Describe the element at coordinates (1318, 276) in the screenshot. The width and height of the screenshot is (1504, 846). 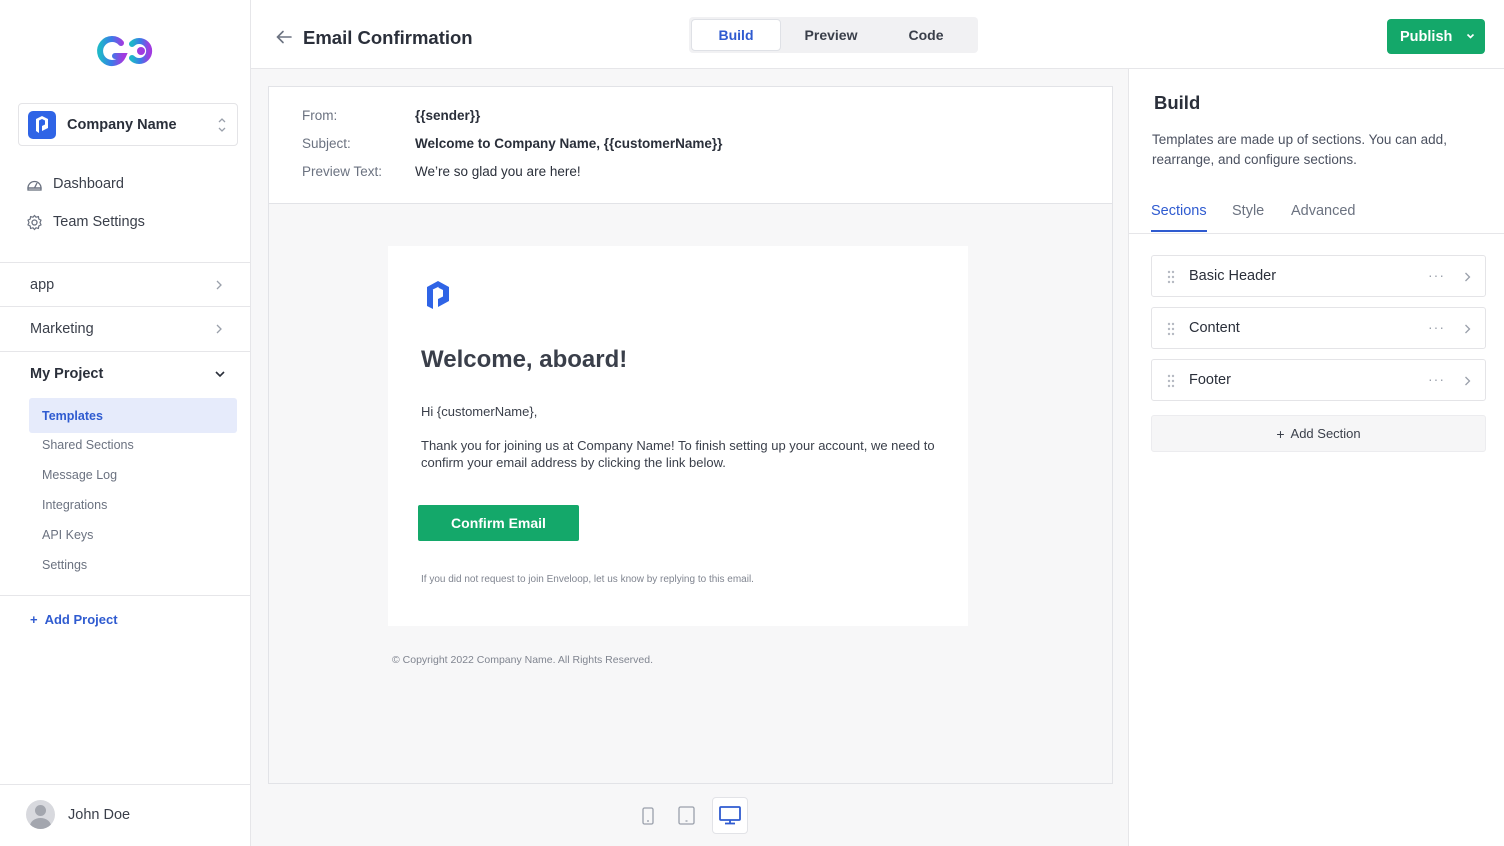
I see `section-basic-header: Basic Header ···` at that location.